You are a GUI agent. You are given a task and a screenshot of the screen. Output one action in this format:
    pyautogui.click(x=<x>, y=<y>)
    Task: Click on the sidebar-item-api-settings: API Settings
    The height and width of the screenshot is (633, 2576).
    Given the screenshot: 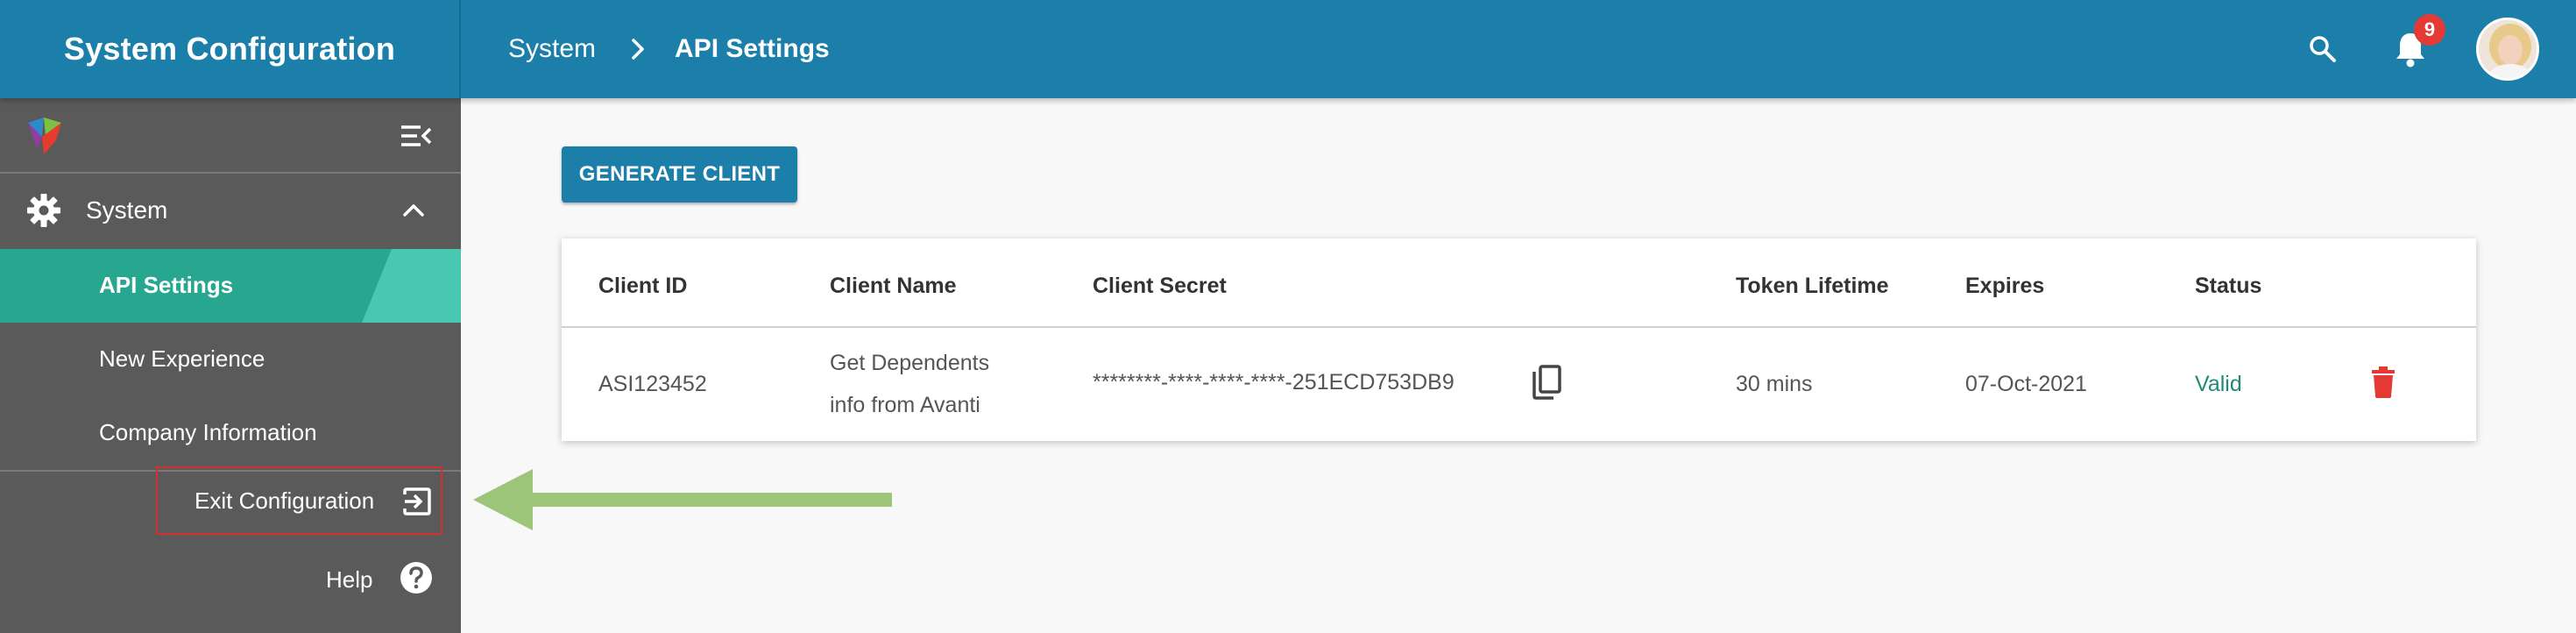 What is the action you would take?
    pyautogui.click(x=230, y=286)
    